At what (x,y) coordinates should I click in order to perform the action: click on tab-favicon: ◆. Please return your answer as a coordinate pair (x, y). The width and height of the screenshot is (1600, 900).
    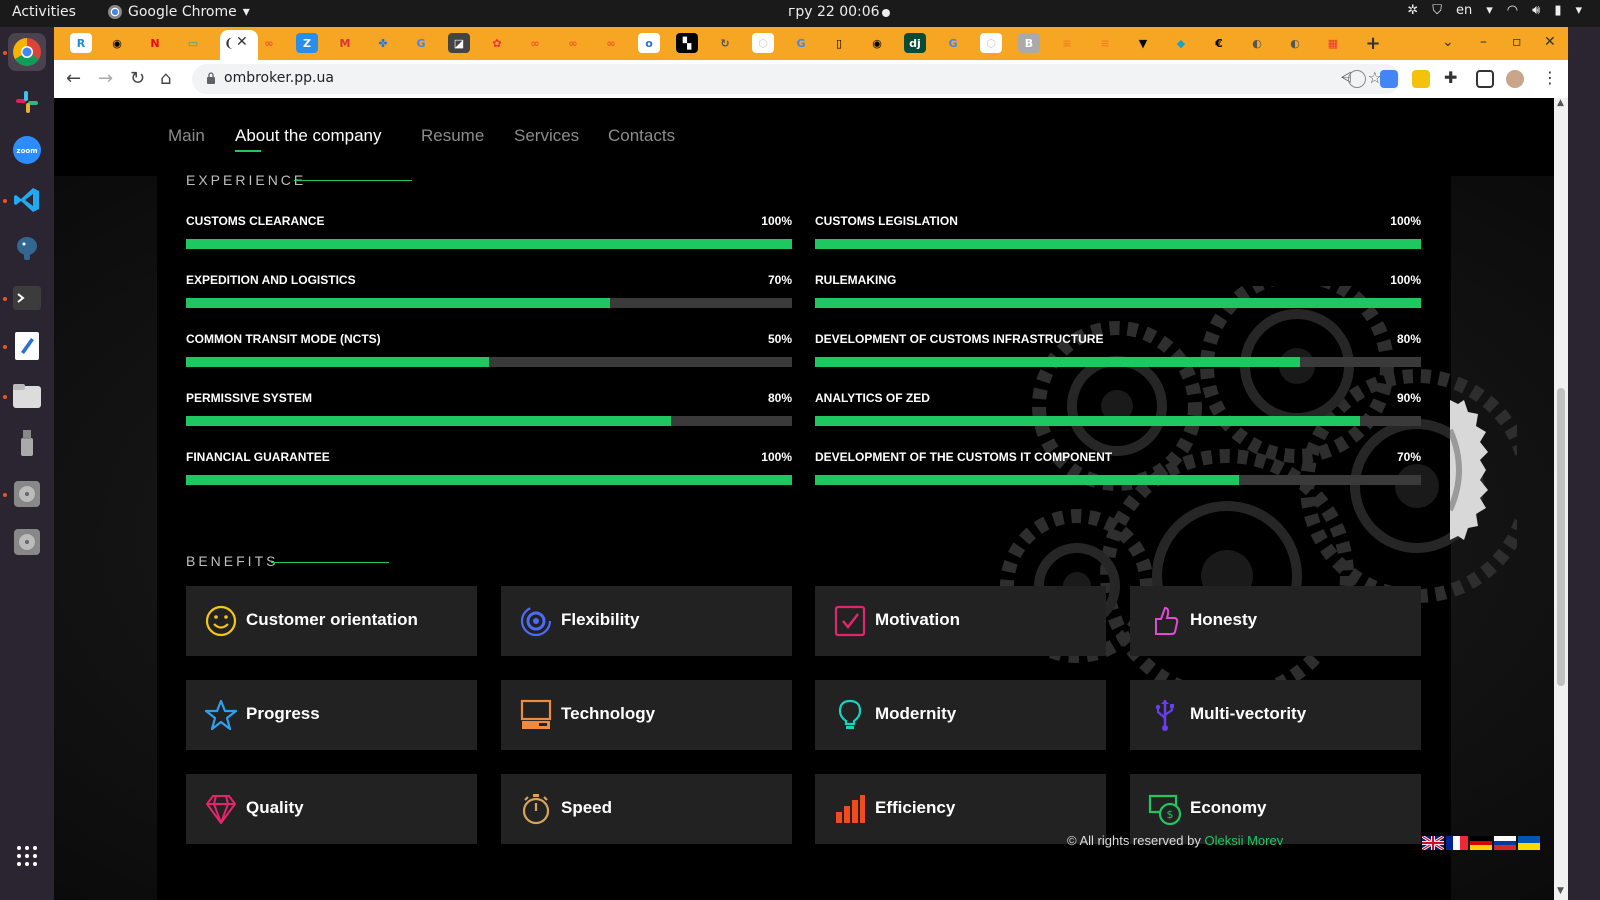
    Looking at the image, I should click on (1181, 43).